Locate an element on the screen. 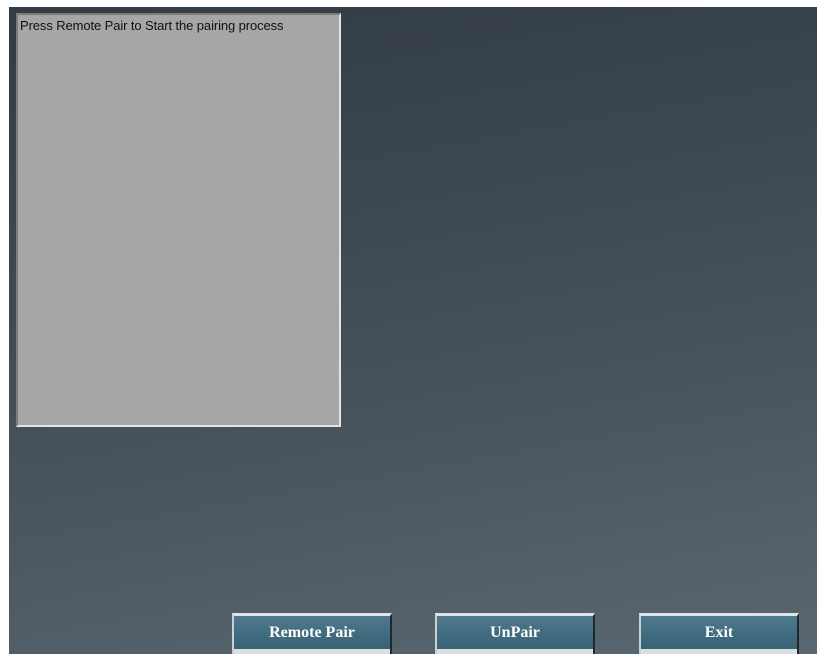 The image size is (817, 654). remote-pair-button: Remote Pair is located at coordinates (312, 633).